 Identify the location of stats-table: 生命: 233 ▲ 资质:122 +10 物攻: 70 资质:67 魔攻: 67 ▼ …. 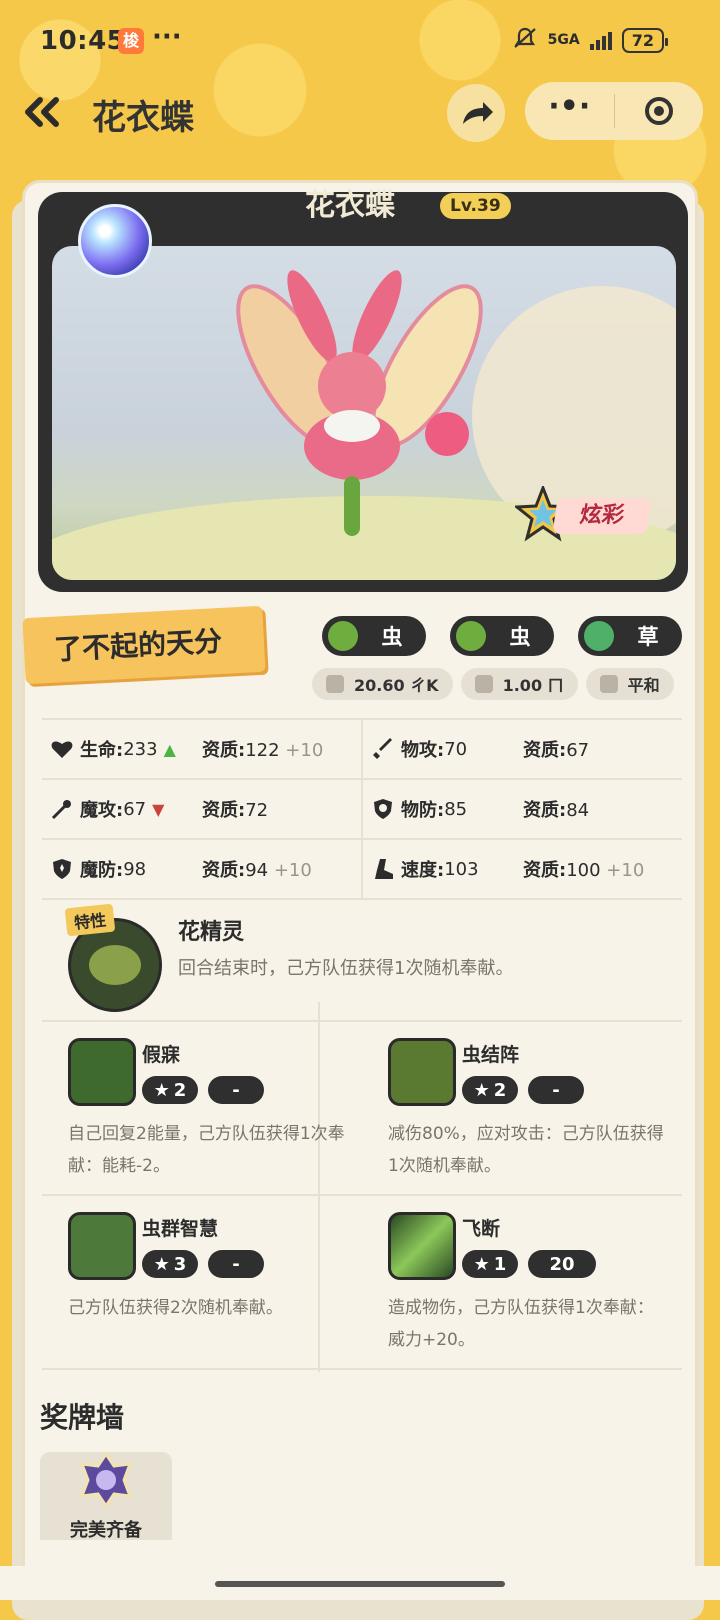
(362, 809).